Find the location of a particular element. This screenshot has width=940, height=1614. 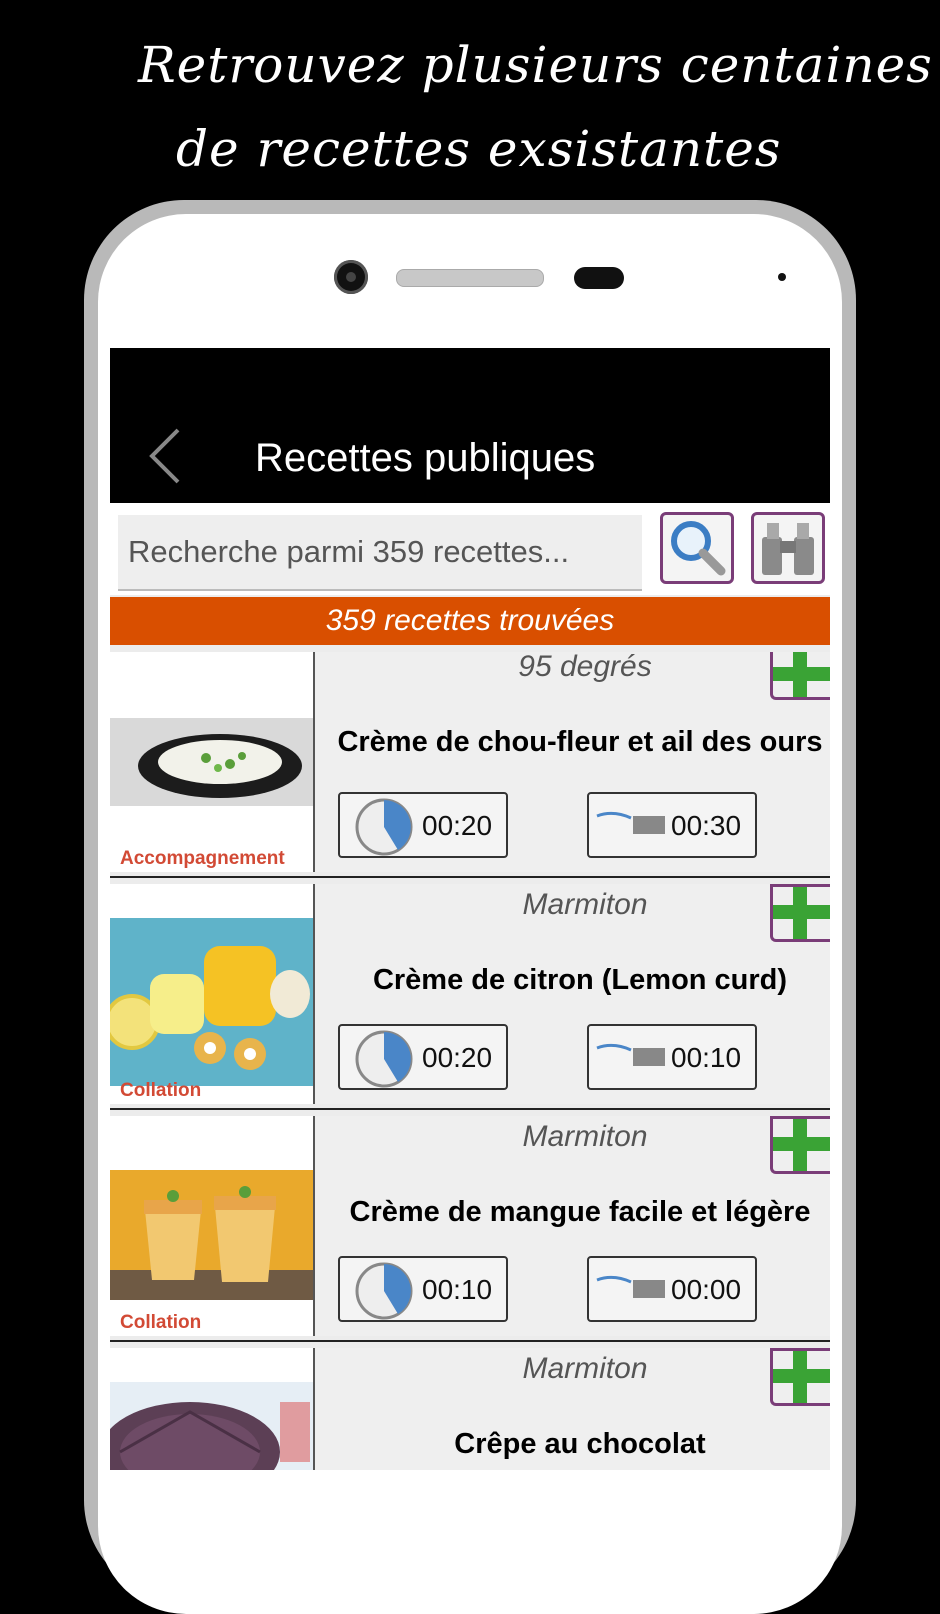

magnifier-icon is located at coordinates (698, 548).